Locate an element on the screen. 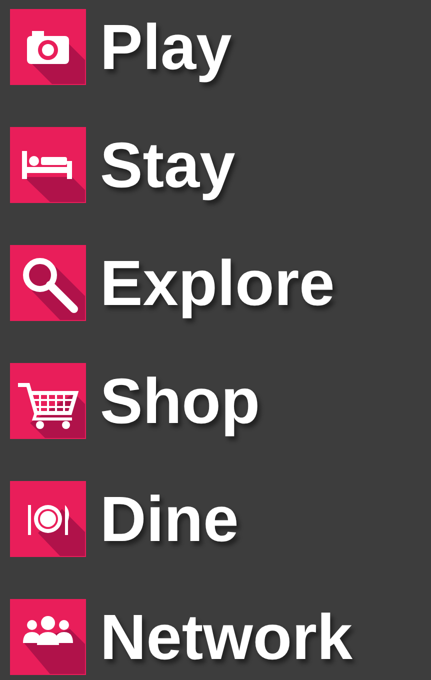 The height and width of the screenshot is (680, 431). search-icon is located at coordinates (48, 283).